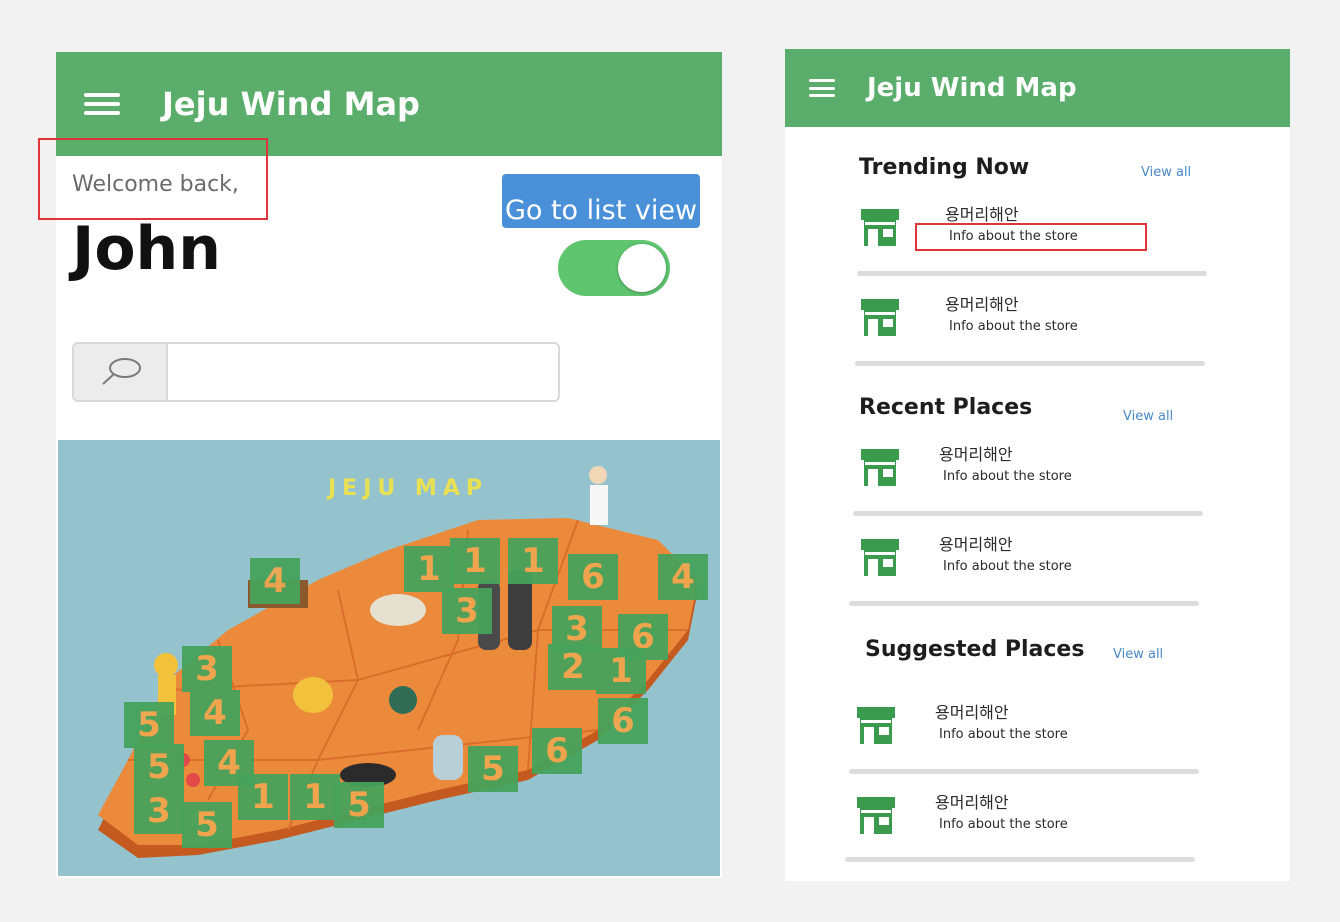  What do you see at coordinates (601, 201) in the screenshot?
I see `list-view-button: Go to list view` at bounding box center [601, 201].